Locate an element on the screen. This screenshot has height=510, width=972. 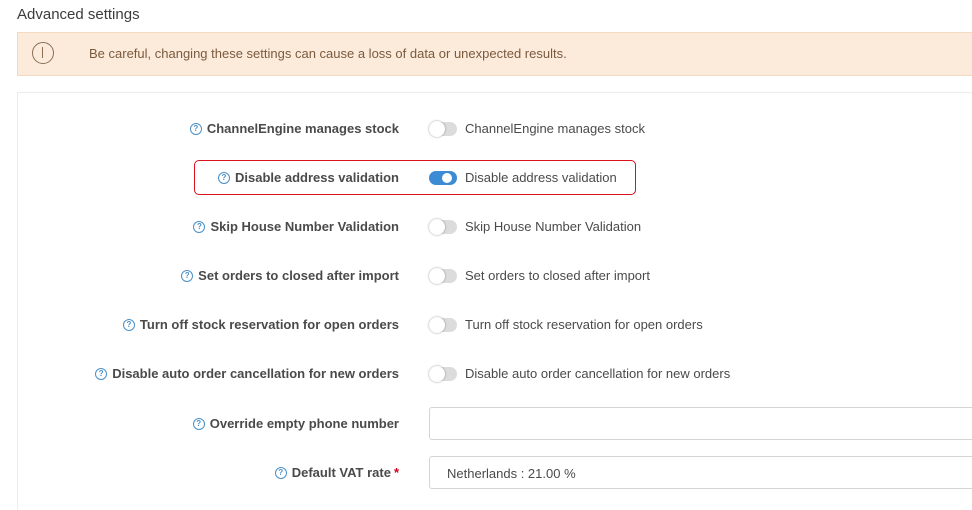
manages-stock-toggle is located at coordinates (443, 129).